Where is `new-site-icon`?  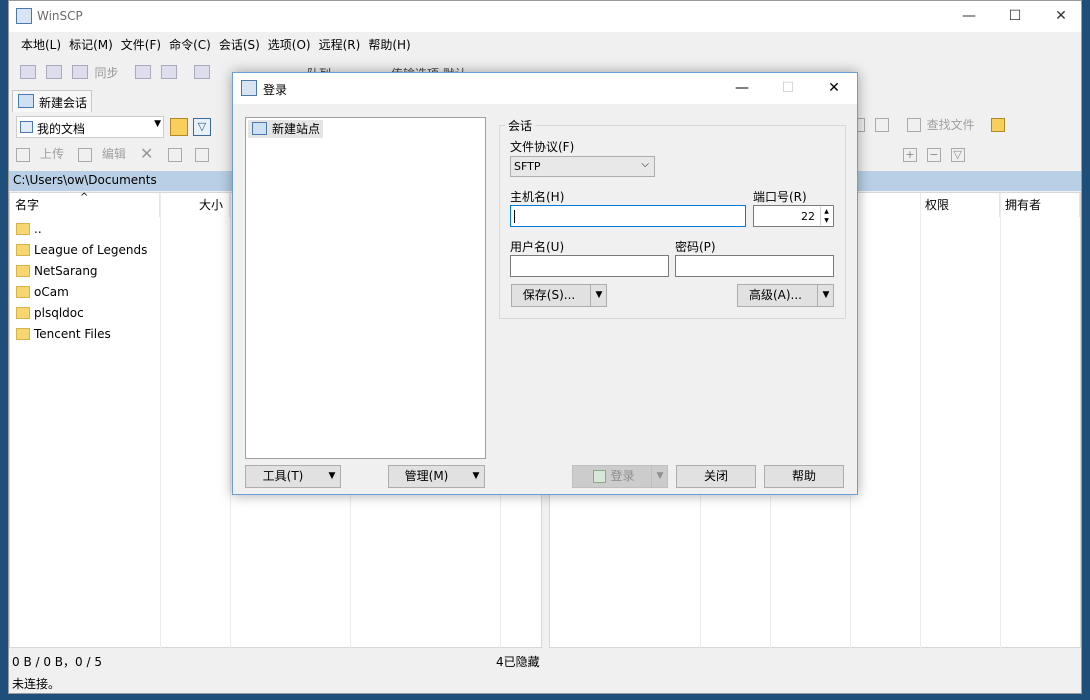 new-site-icon is located at coordinates (259, 128).